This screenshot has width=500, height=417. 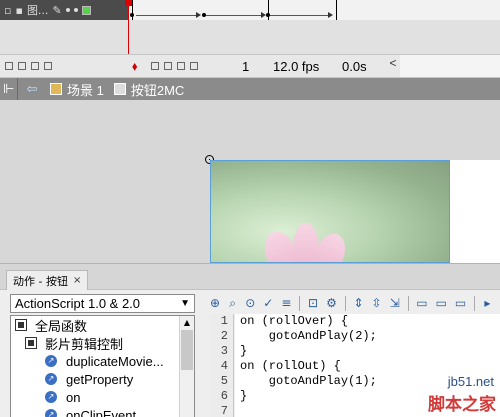 What do you see at coordinates (393, 66) in the screenshot?
I see `scroll-left-icon: <` at bounding box center [393, 66].